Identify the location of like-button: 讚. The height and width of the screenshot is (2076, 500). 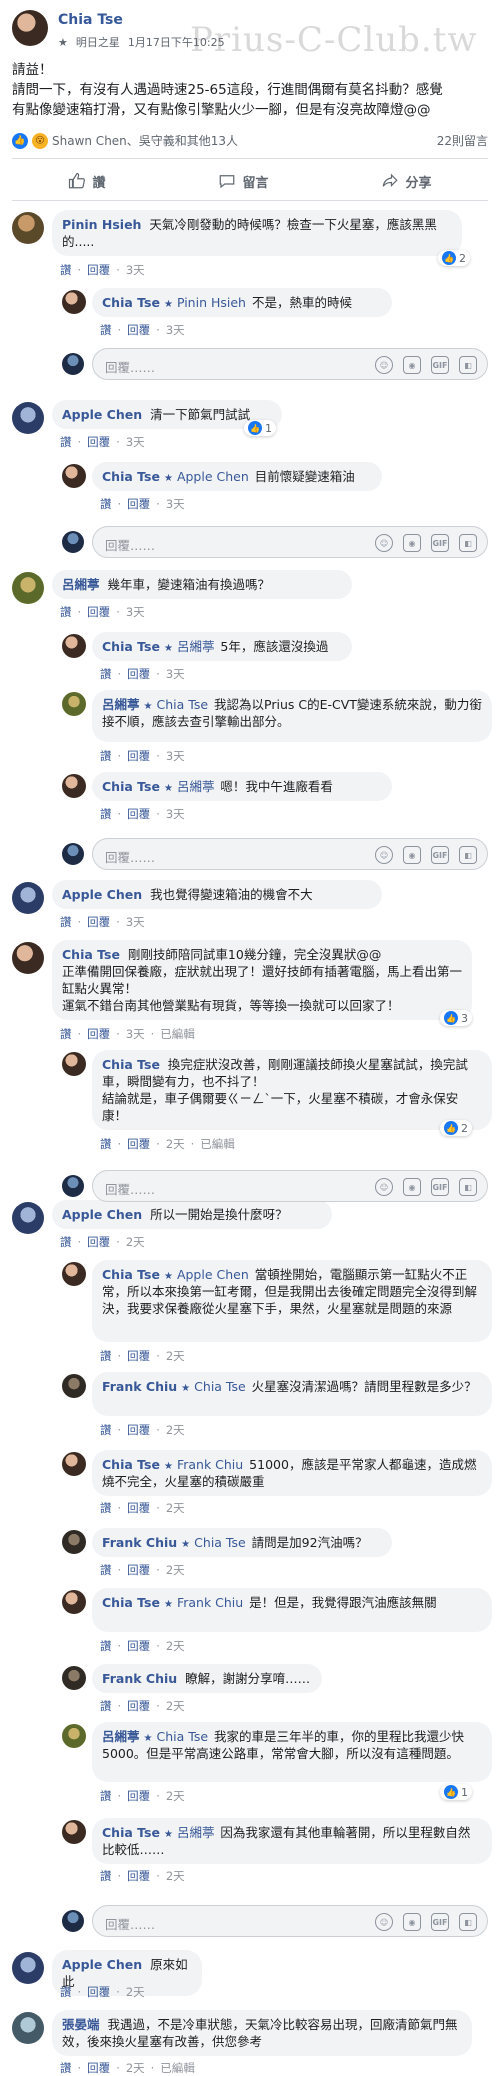
(87, 181).